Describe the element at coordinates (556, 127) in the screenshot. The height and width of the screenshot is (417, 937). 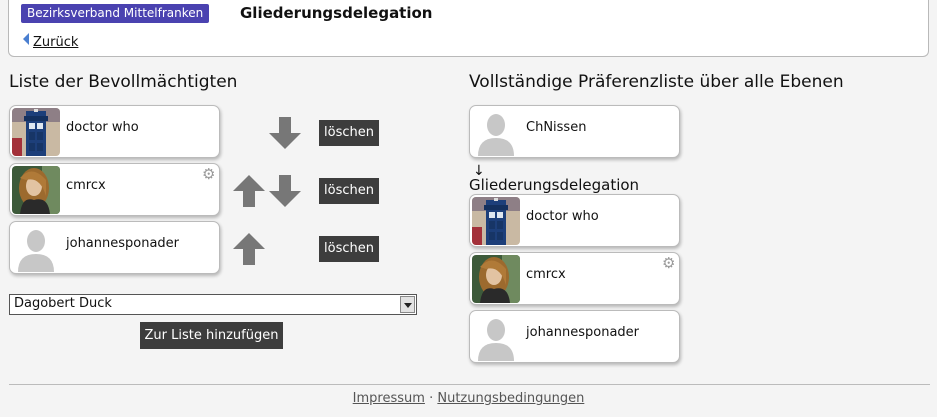
I see `member-name: ChNissen` at that location.